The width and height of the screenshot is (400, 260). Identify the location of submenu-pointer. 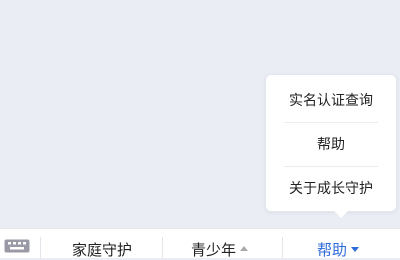
(341, 214).